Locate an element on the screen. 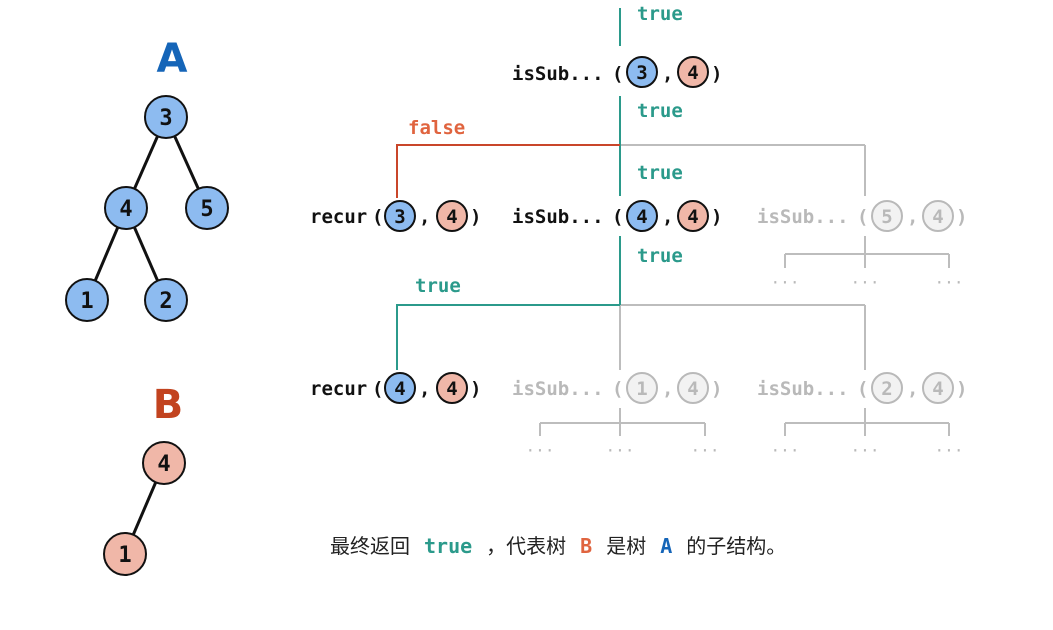 The height and width of the screenshot is (630, 1053). tree-a-node-root: 3 is located at coordinates (166, 117).